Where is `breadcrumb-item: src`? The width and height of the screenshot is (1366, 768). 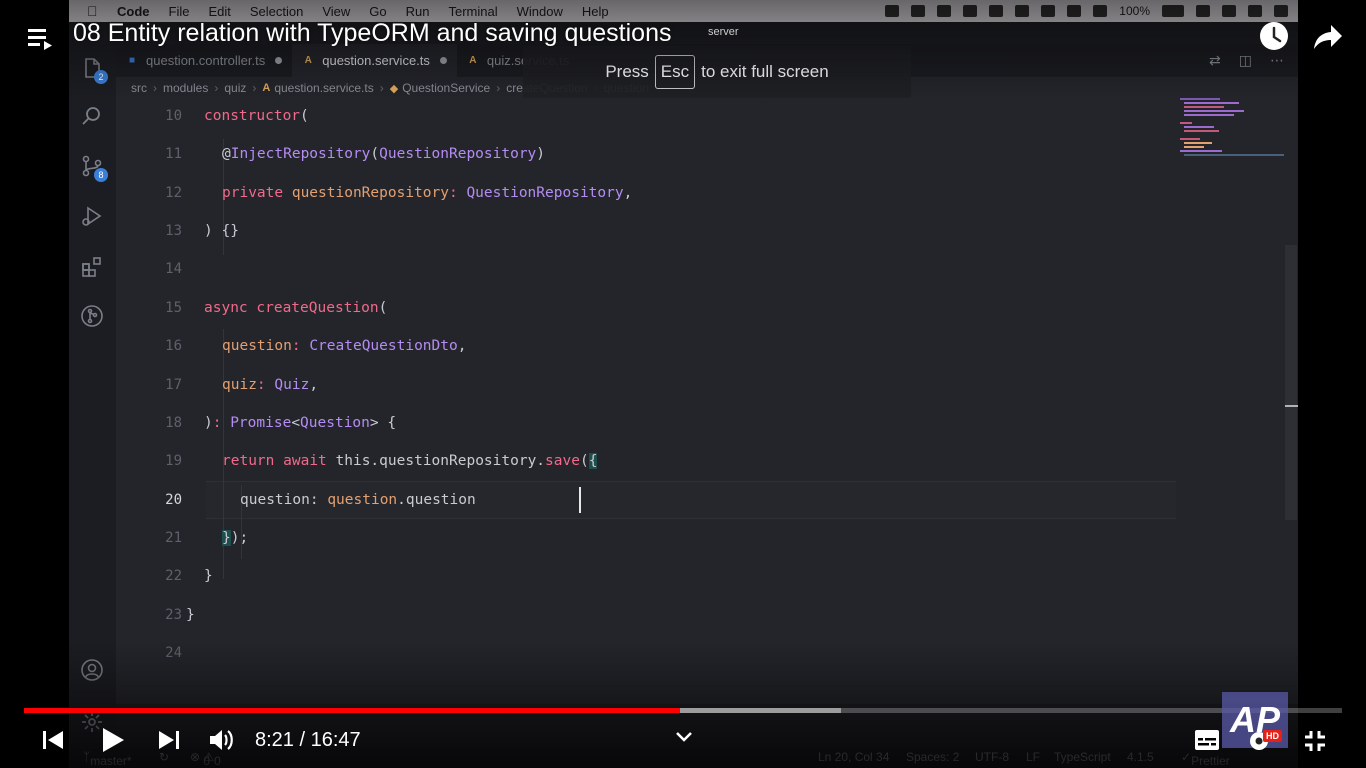 breadcrumb-item: src is located at coordinates (139, 88).